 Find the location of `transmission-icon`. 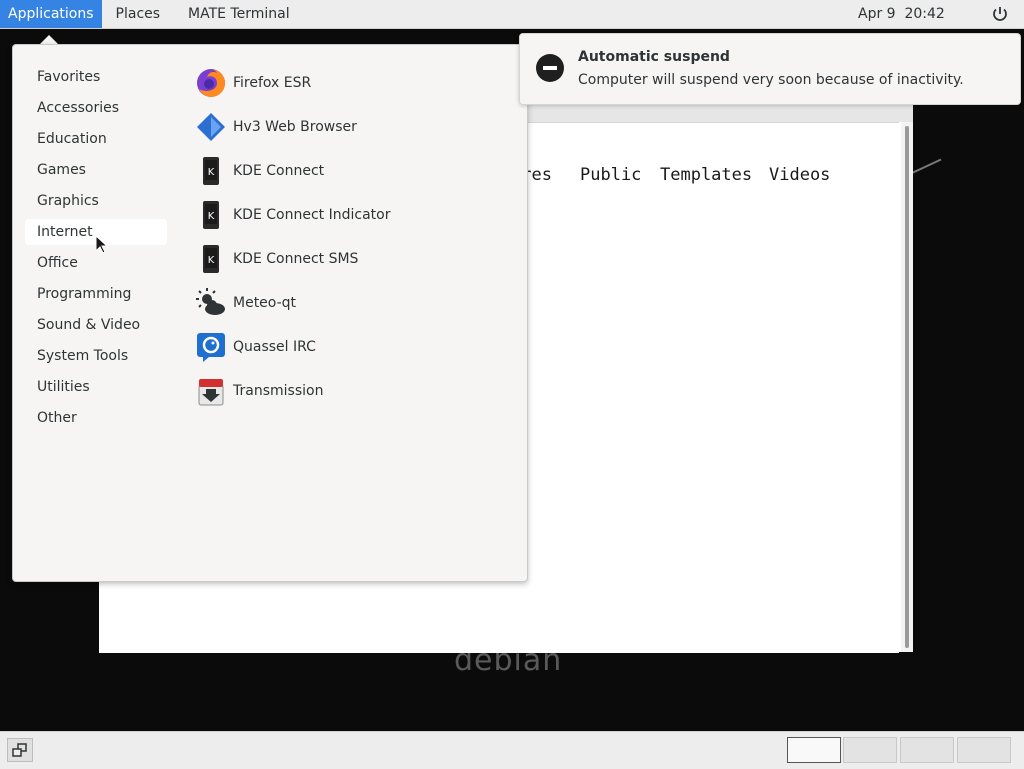

transmission-icon is located at coordinates (211, 391).